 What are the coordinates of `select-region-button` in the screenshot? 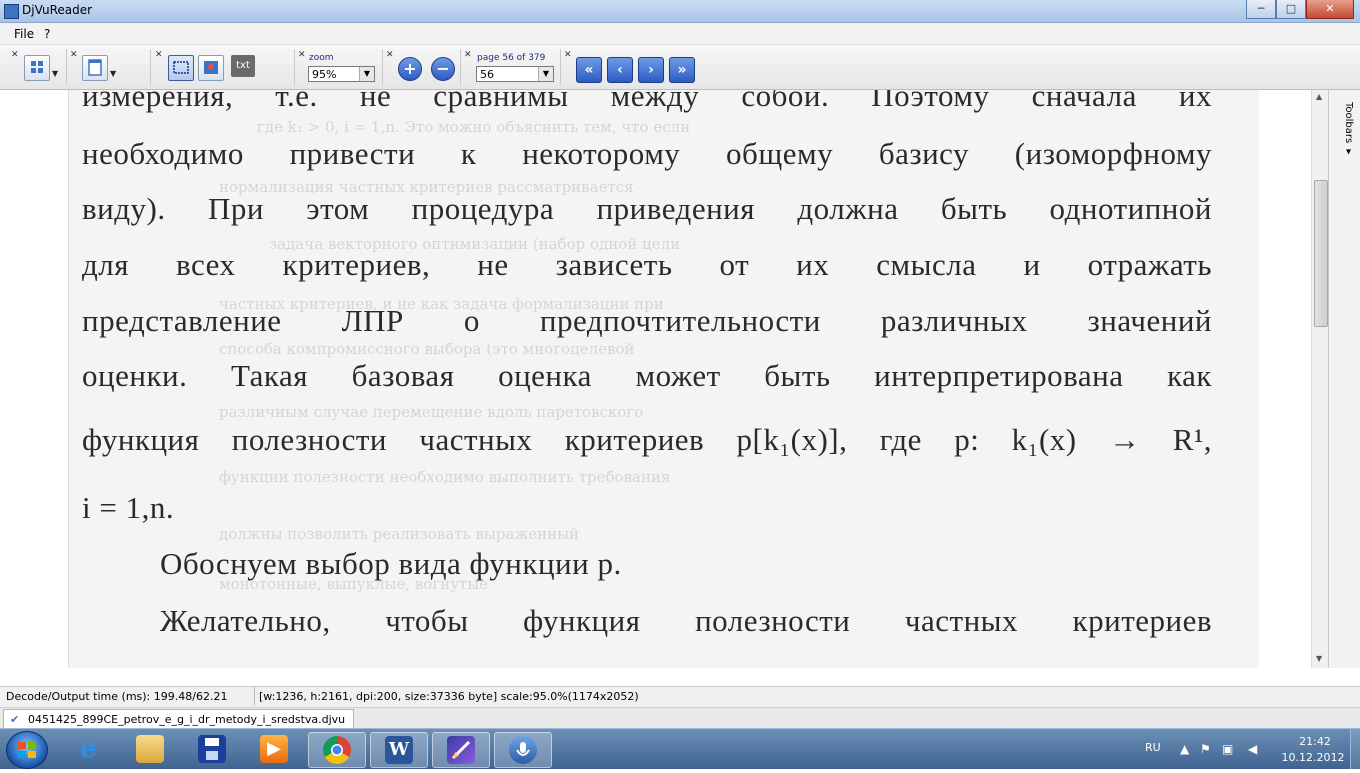 It's located at (181, 68).